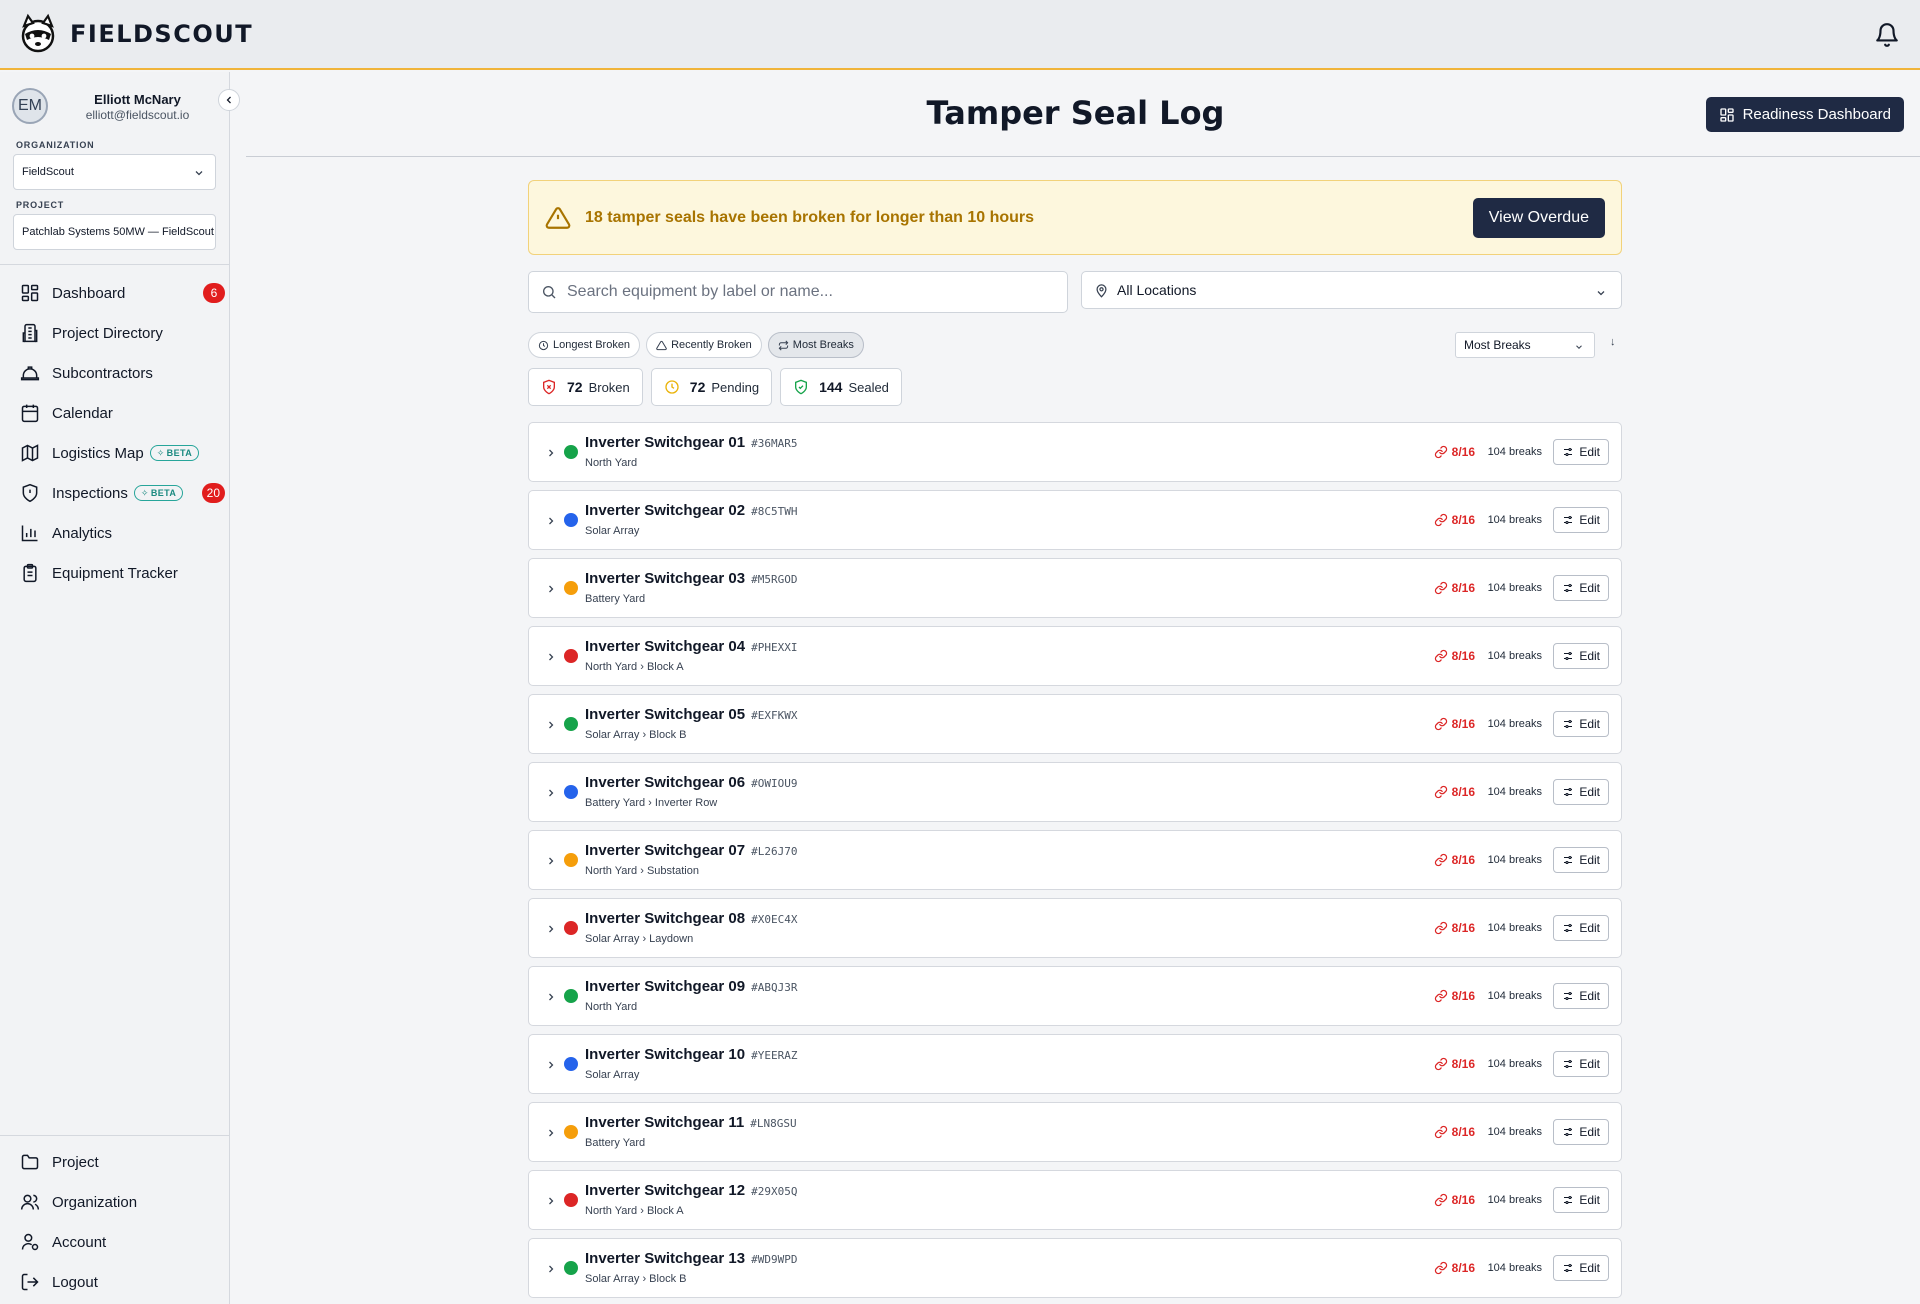  What do you see at coordinates (665, 918) in the screenshot?
I see `equipment-name-text: Inverter Switchgear 08` at bounding box center [665, 918].